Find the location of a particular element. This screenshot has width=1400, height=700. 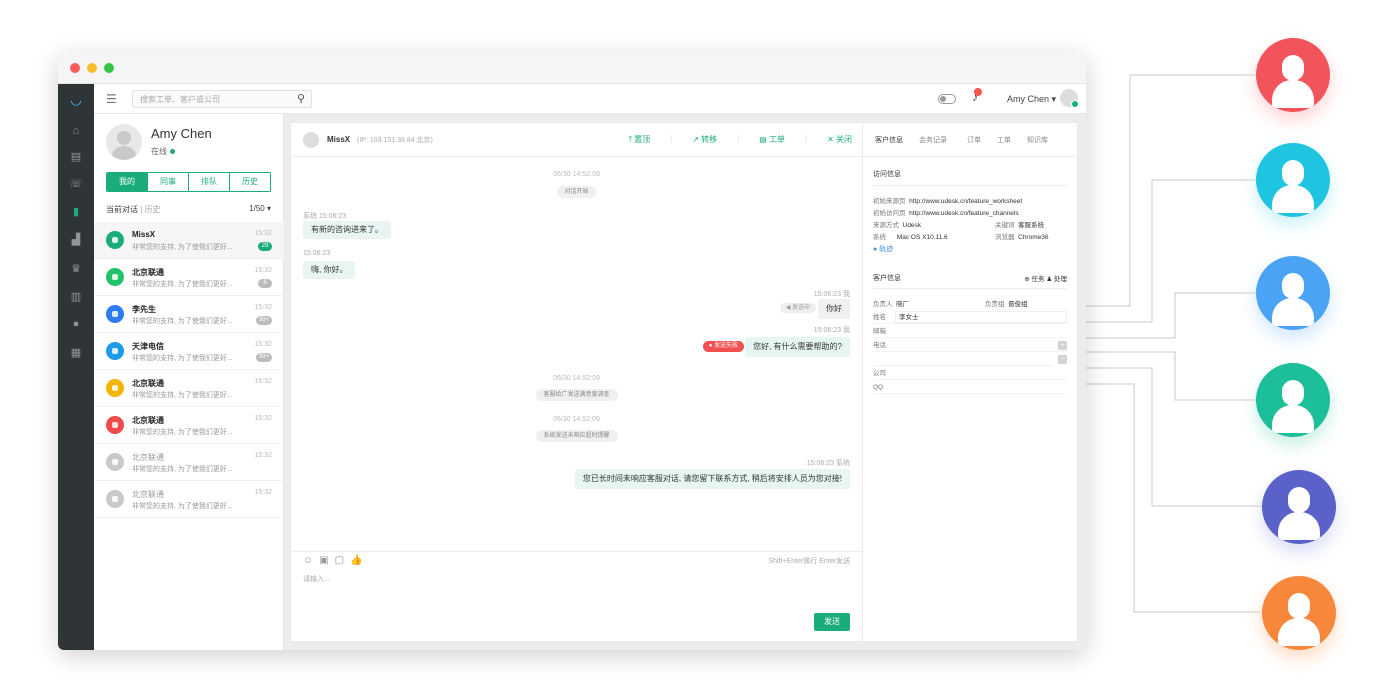

tab-session-records: 会务记录 is located at coordinates (933, 140).